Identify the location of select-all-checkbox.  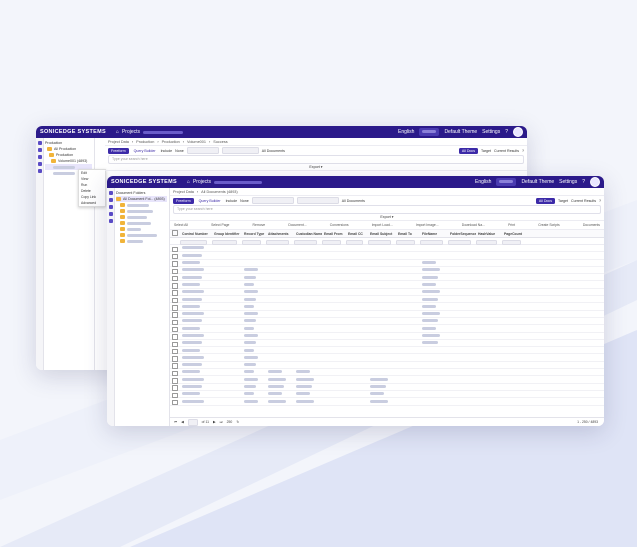
(175, 233).